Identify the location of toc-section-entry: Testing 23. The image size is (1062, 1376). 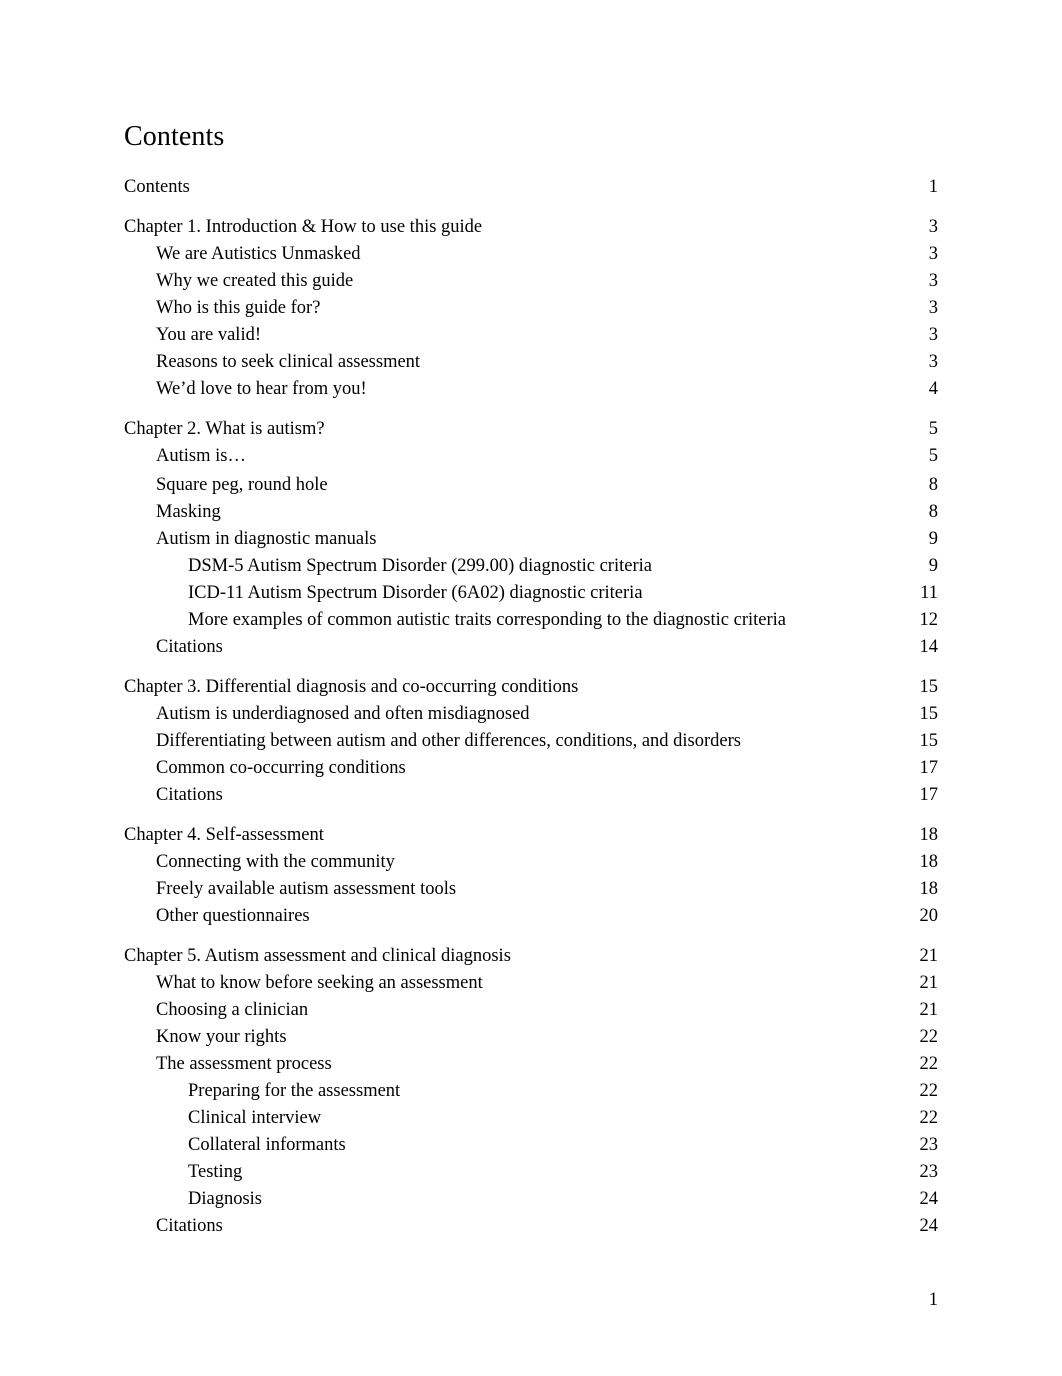
(531, 1172).